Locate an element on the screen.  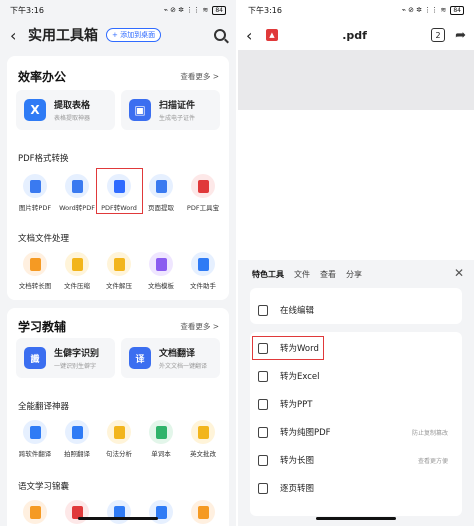
tool-photo-translate: 拍照翻译 is located at coordinates (77, 439).